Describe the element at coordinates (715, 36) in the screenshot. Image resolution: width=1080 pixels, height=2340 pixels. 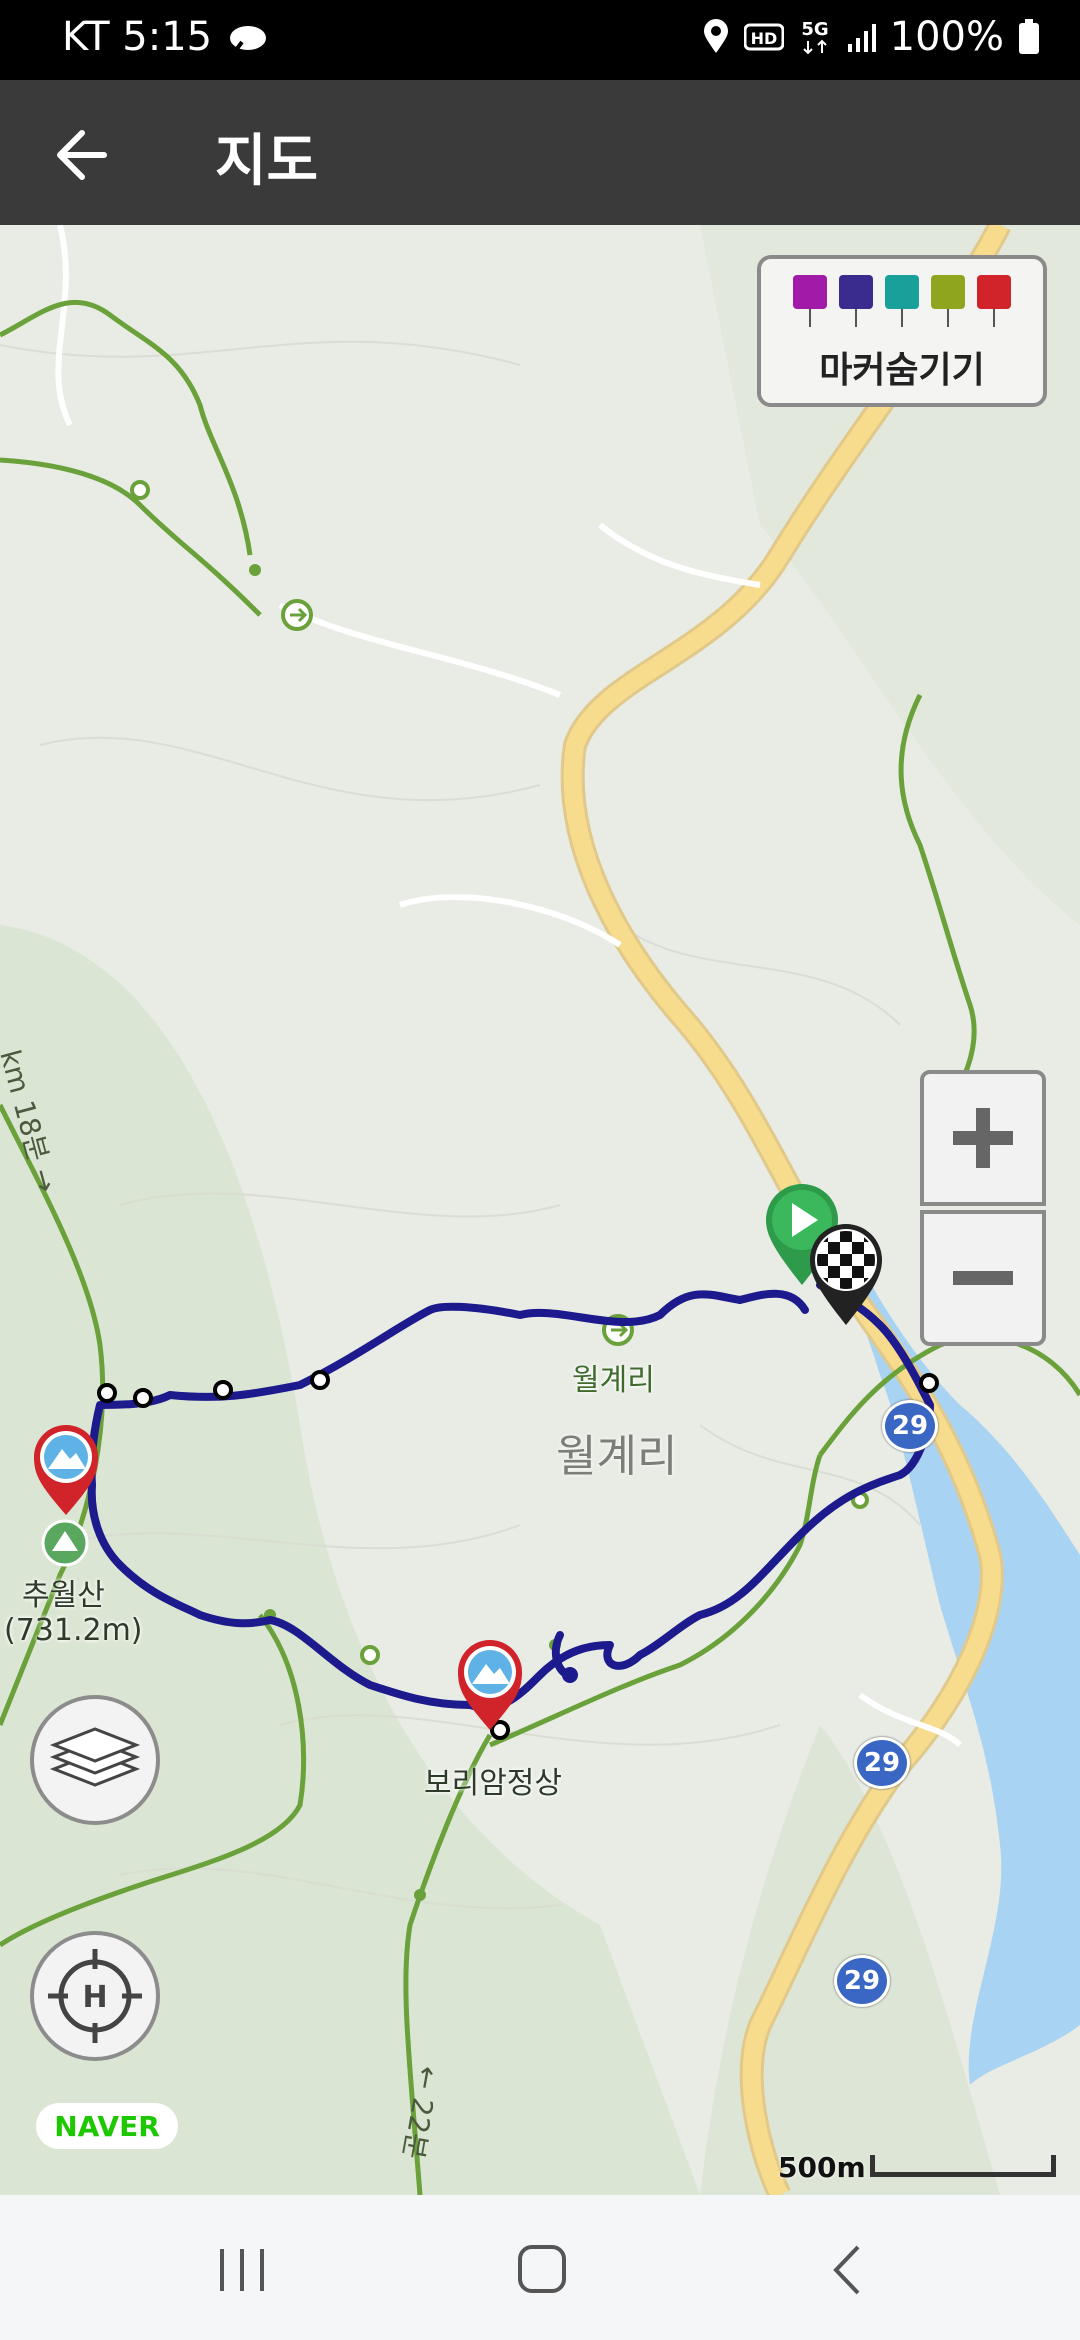
I see `location-icon` at that location.